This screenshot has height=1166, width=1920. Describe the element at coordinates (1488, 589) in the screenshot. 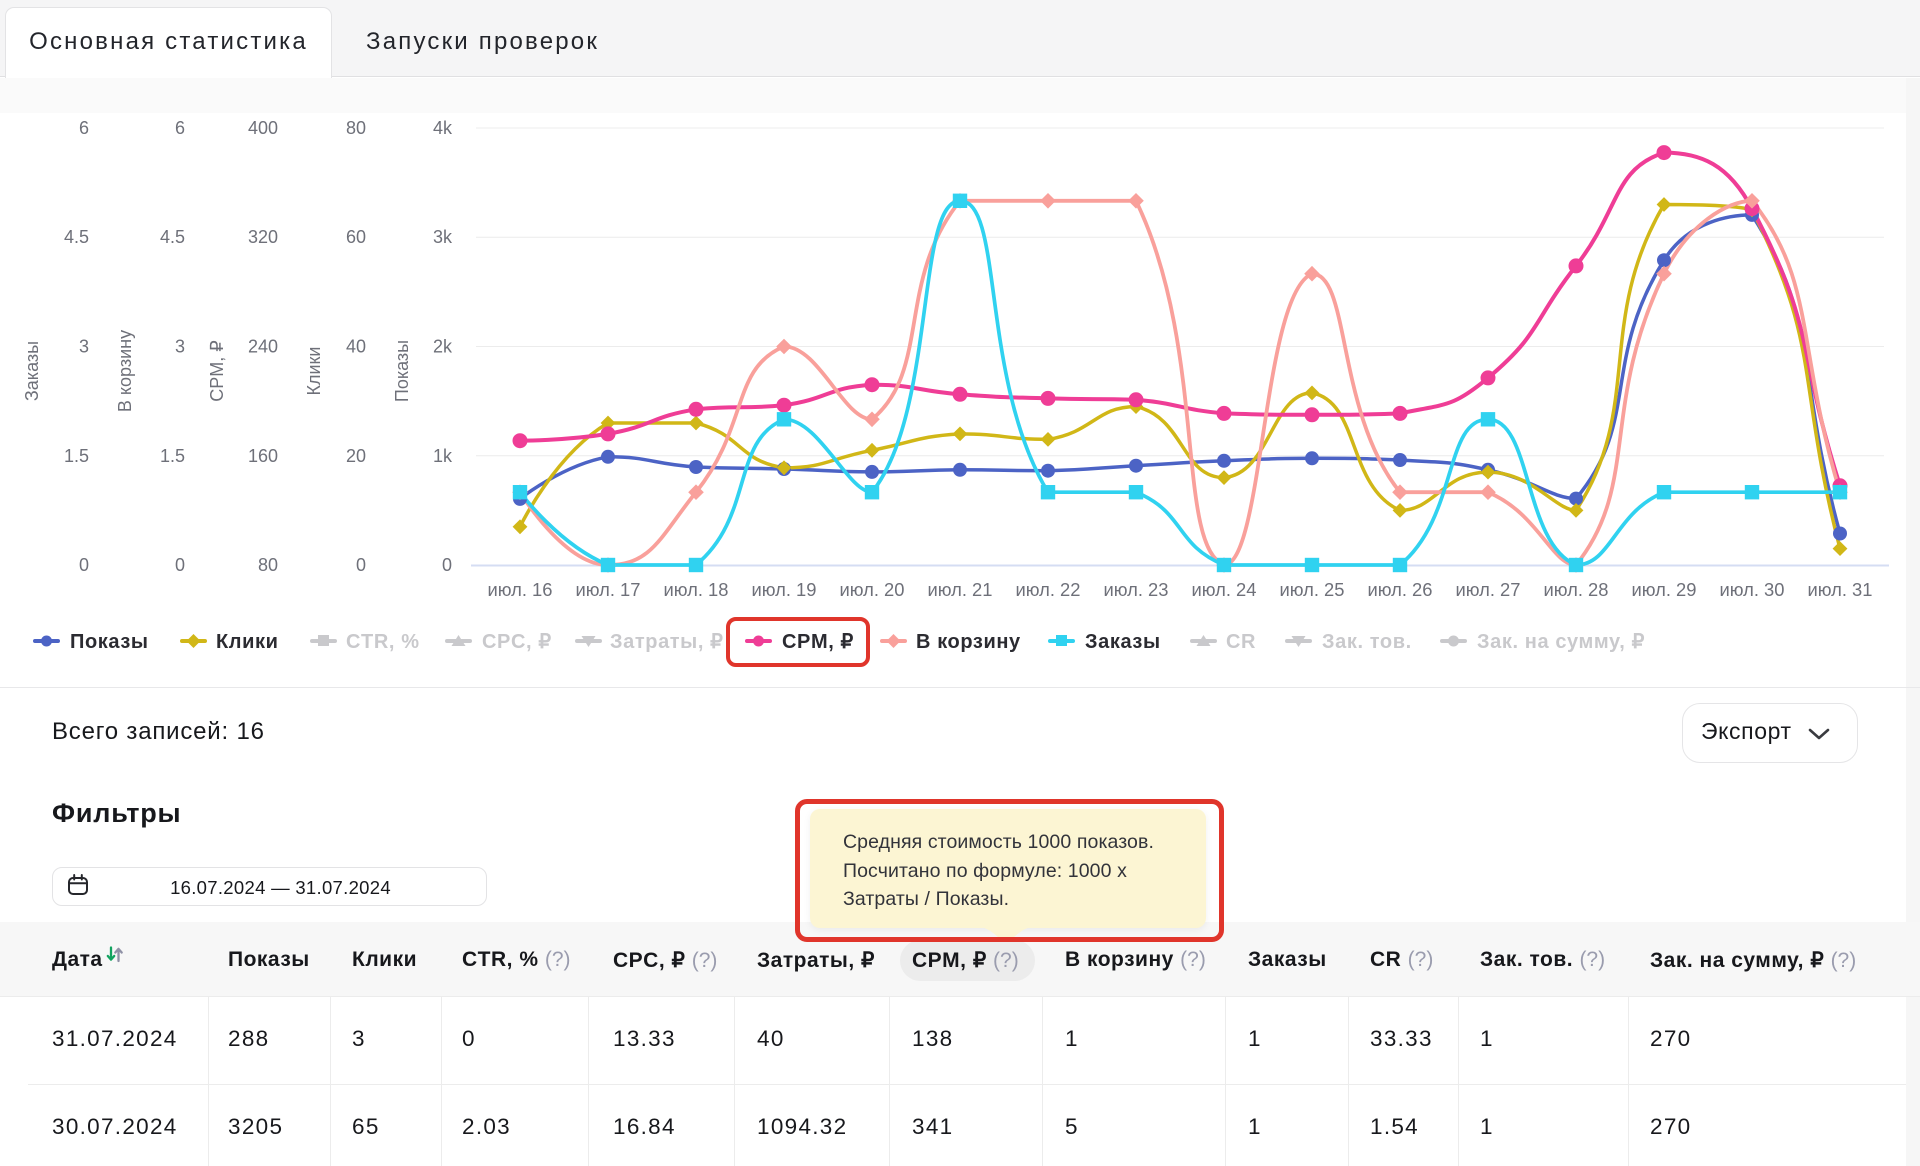

I see `svg-text: июл. 27` at that location.